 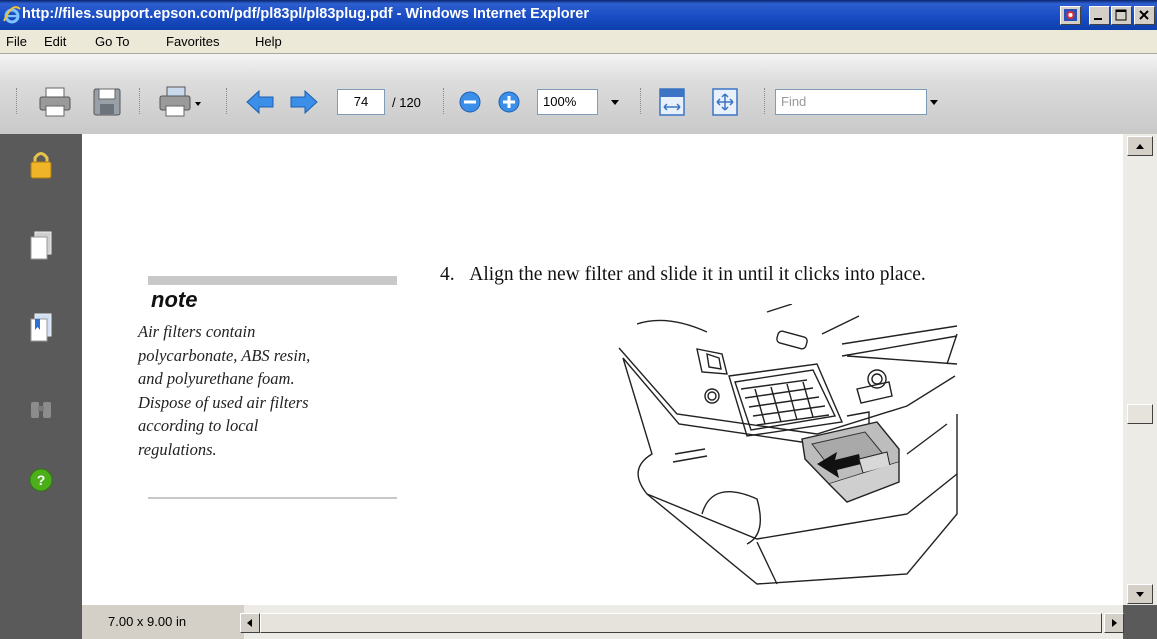 What do you see at coordinates (216, 378) in the screenshot?
I see `note-line: and polyurethane foam.` at bounding box center [216, 378].